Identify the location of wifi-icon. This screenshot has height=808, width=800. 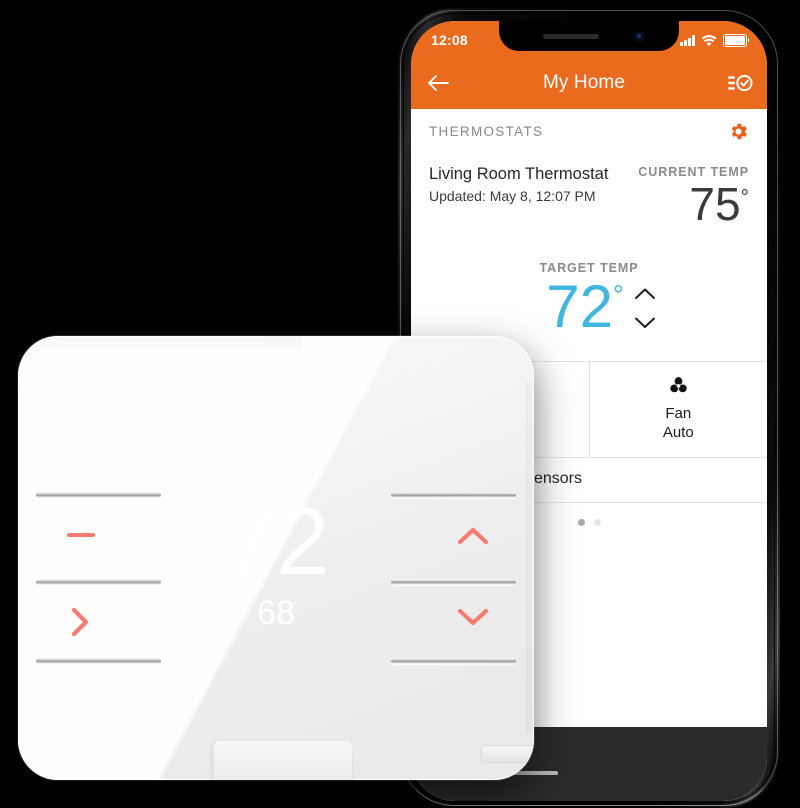
(709, 40).